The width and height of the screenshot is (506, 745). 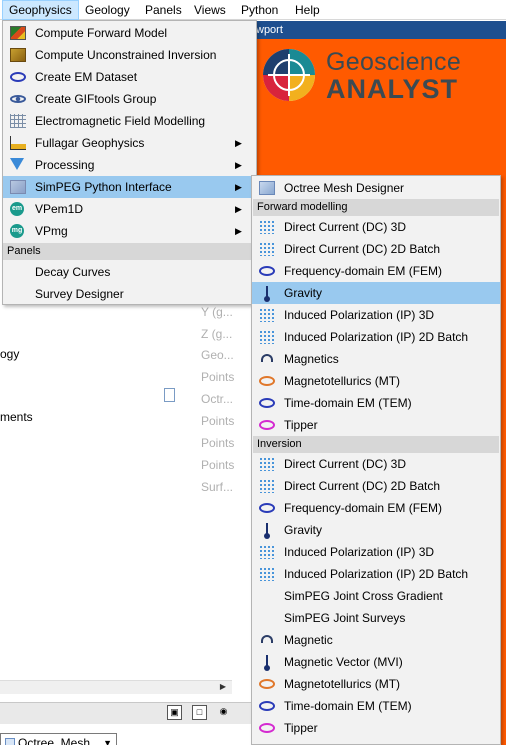 What do you see at coordinates (267, 663) in the screenshot?
I see `gravity-icon` at bounding box center [267, 663].